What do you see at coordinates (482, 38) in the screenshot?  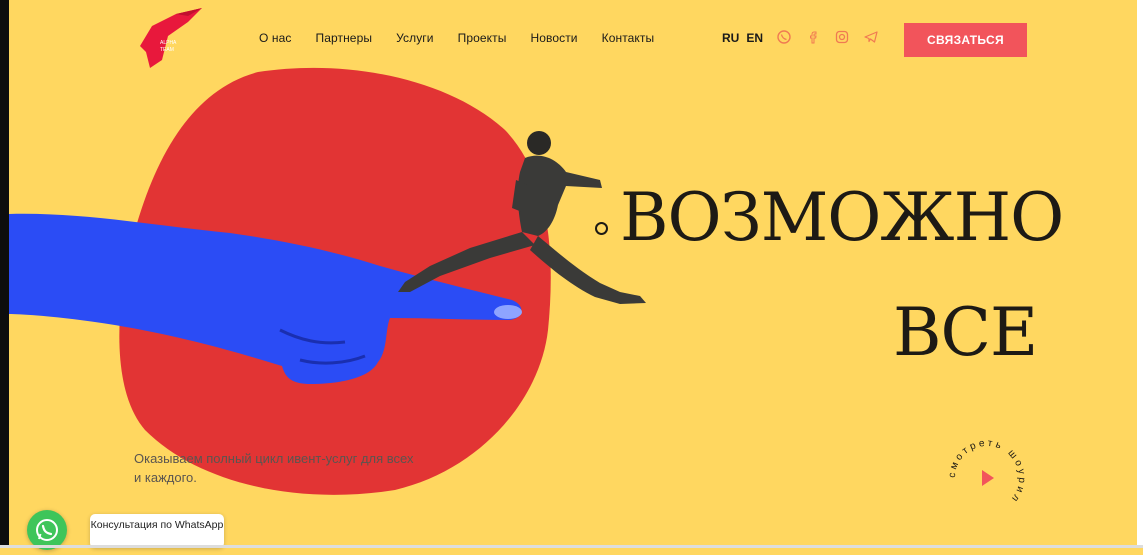 I see `nav-item-projects: Проекты` at bounding box center [482, 38].